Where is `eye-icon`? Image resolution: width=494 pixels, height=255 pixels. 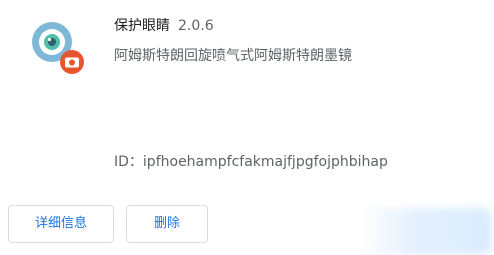
eye-icon is located at coordinates (58, 48).